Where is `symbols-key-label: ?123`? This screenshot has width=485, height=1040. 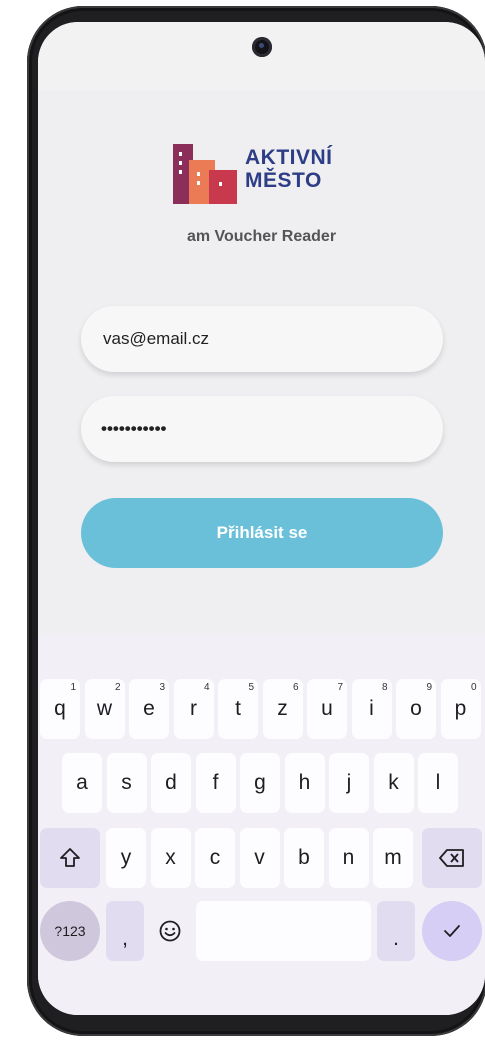
symbols-key-label: ?123 is located at coordinates (70, 931).